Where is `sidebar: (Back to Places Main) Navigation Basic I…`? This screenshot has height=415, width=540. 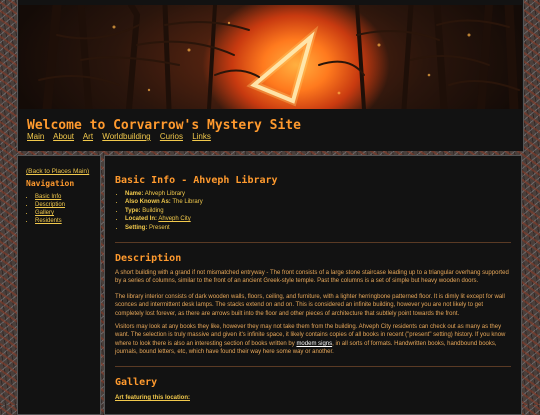 sidebar: (Back to Places Main) Navigation Basic I… is located at coordinates (59, 285).